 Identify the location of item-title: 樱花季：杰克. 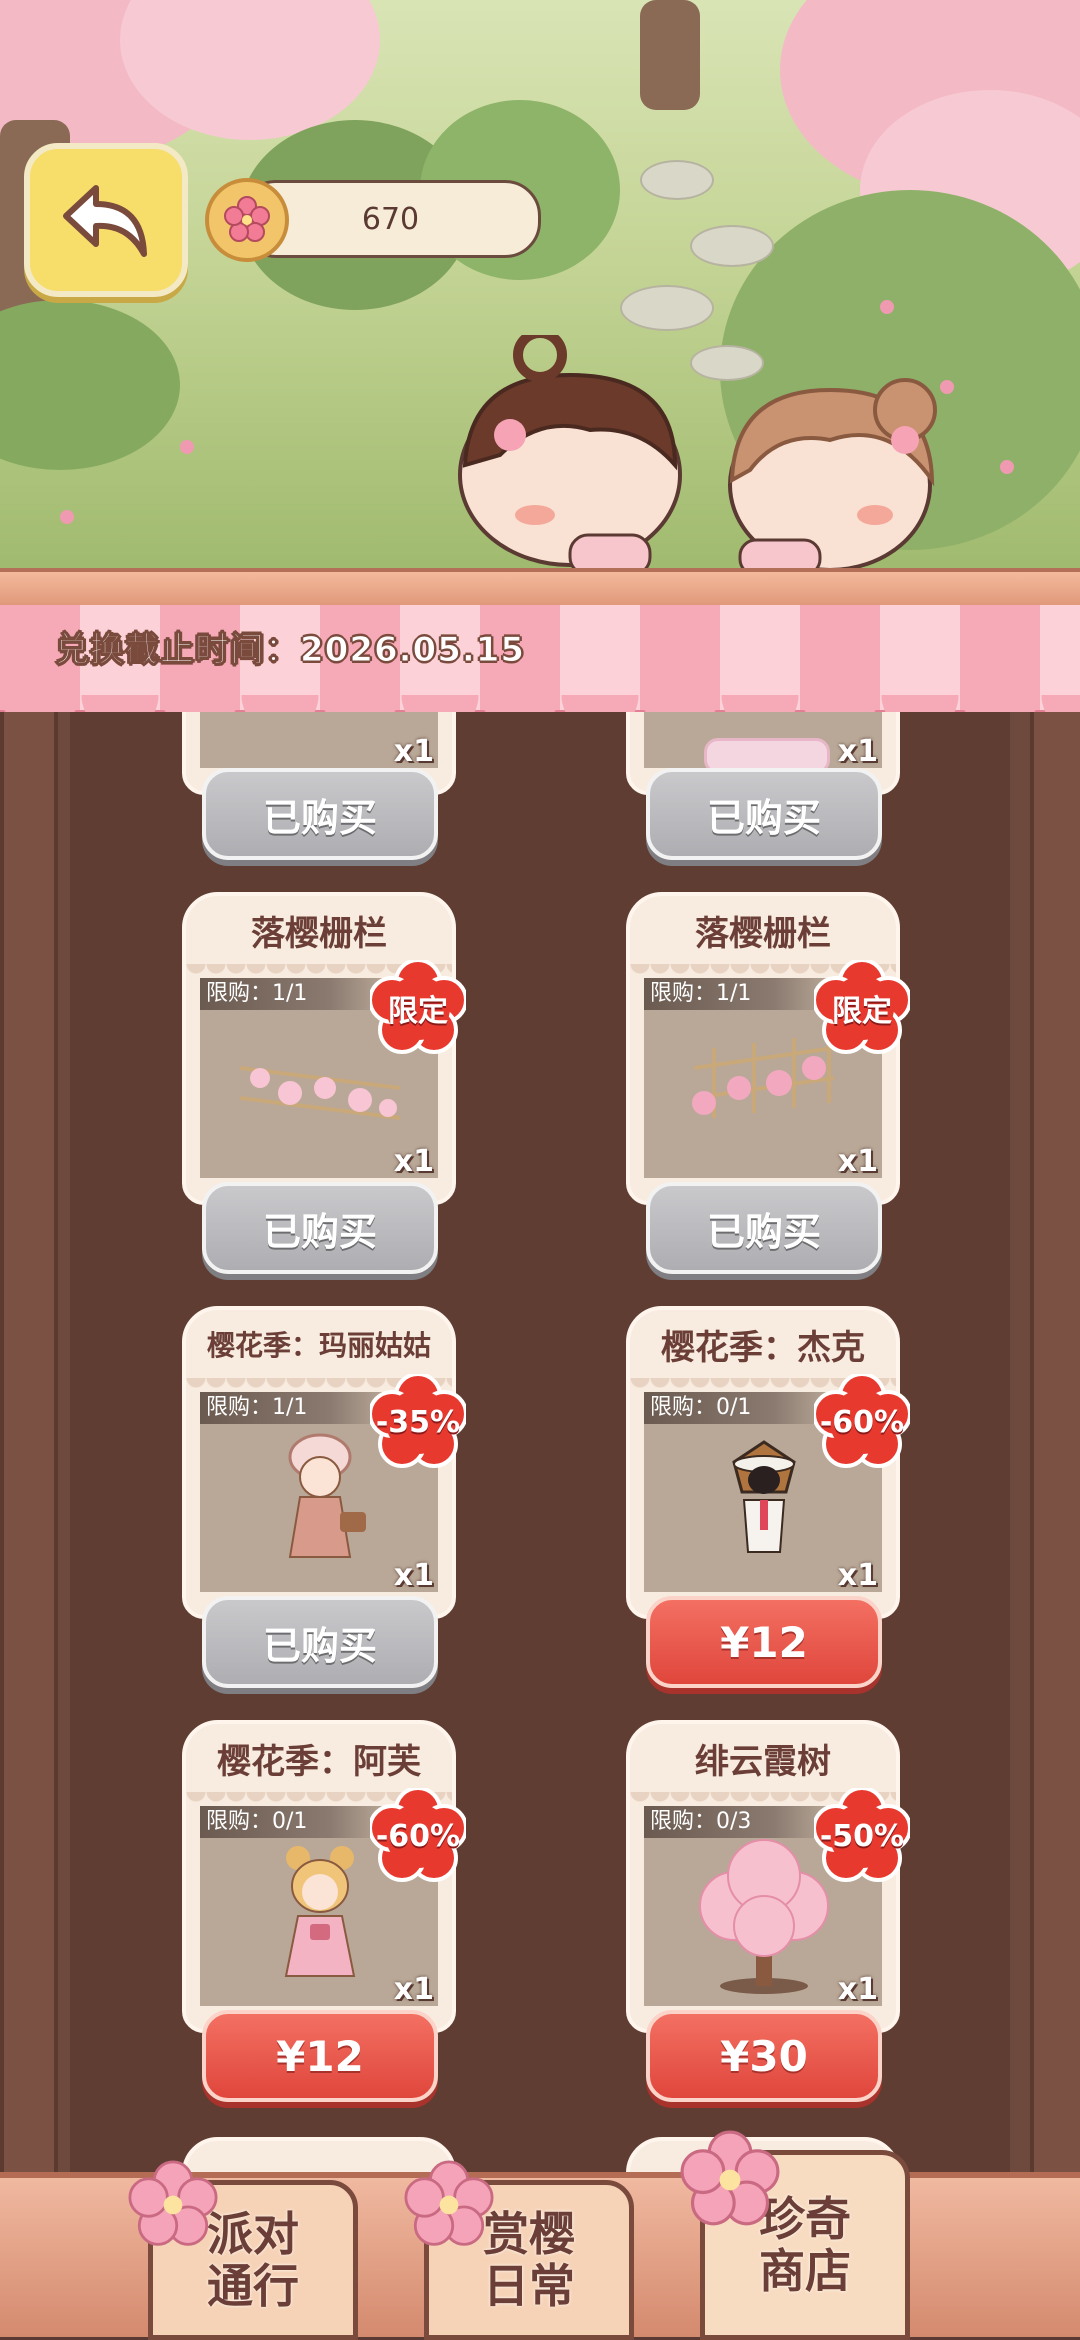
(763, 1348).